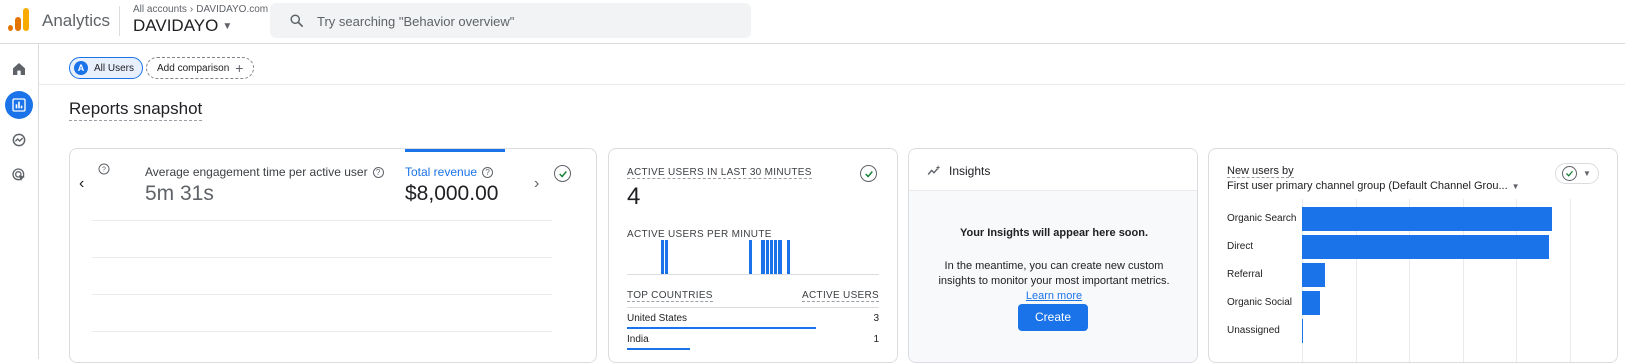  I want to click on category-label: Unassigned, so click(1253, 330).